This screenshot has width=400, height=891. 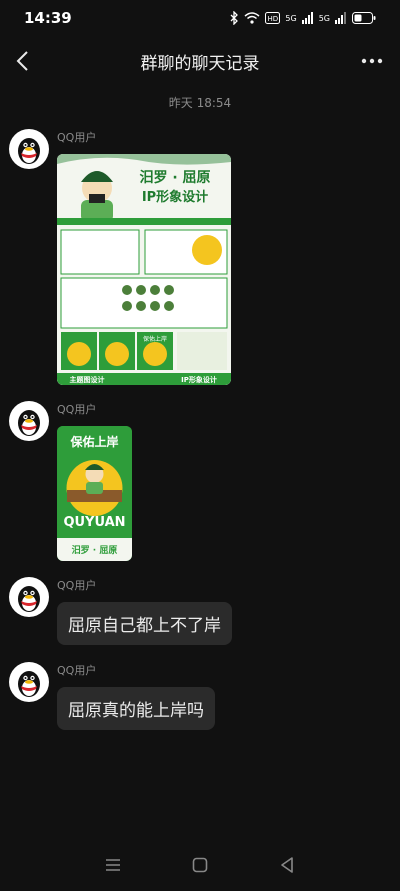 What do you see at coordinates (24, 61) in the screenshot?
I see `back-button` at bounding box center [24, 61].